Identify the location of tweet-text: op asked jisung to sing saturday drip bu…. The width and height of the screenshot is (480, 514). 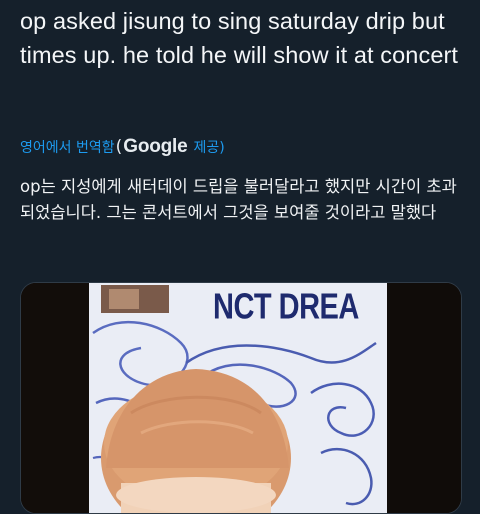
(239, 38).